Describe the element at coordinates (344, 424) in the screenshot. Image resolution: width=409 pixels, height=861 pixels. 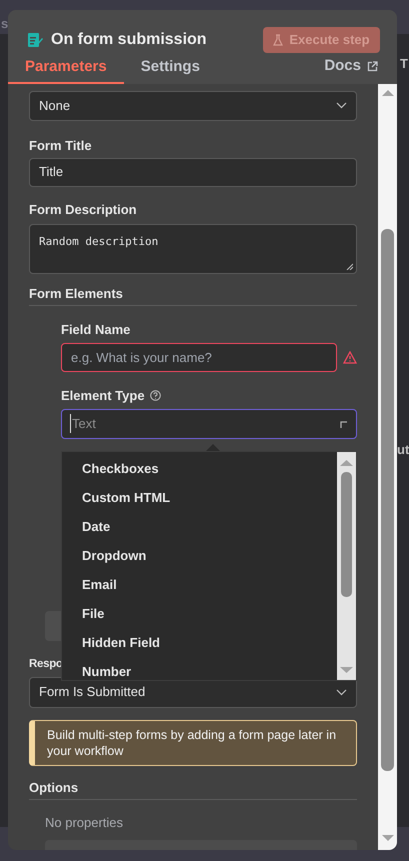
I see `caret-icon` at that location.